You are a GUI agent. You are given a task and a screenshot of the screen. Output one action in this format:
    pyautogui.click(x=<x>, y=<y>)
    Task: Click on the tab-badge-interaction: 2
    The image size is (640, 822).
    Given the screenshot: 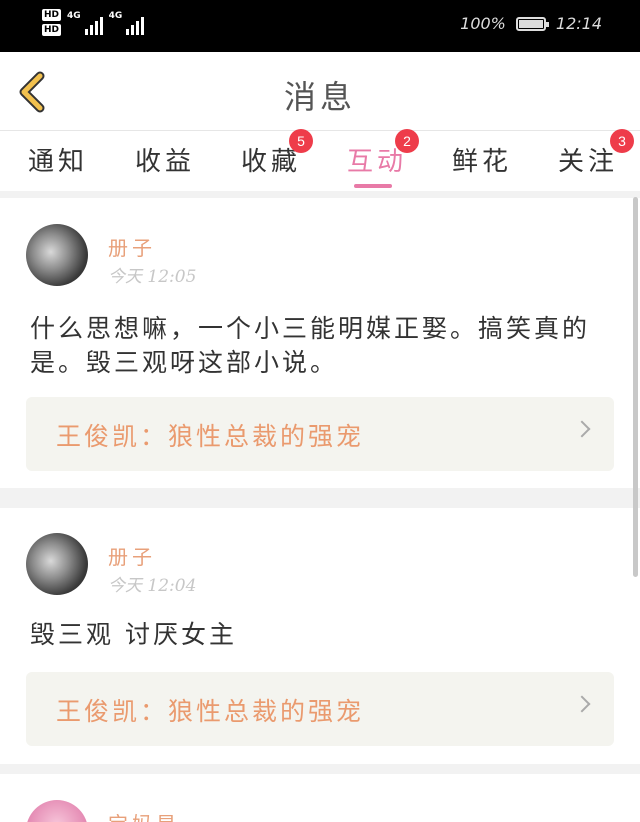 What is the action you would take?
    pyautogui.click(x=407, y=141)
    